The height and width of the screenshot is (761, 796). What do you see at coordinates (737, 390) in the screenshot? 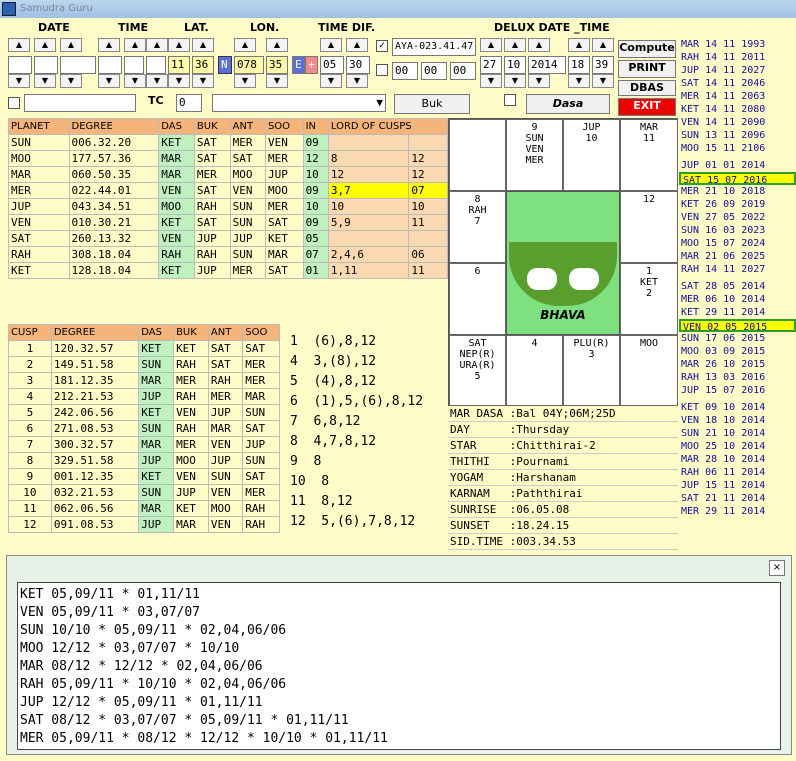
I see `dasa-item: JUP 15 07 2016` at bounding box center [737, 390].